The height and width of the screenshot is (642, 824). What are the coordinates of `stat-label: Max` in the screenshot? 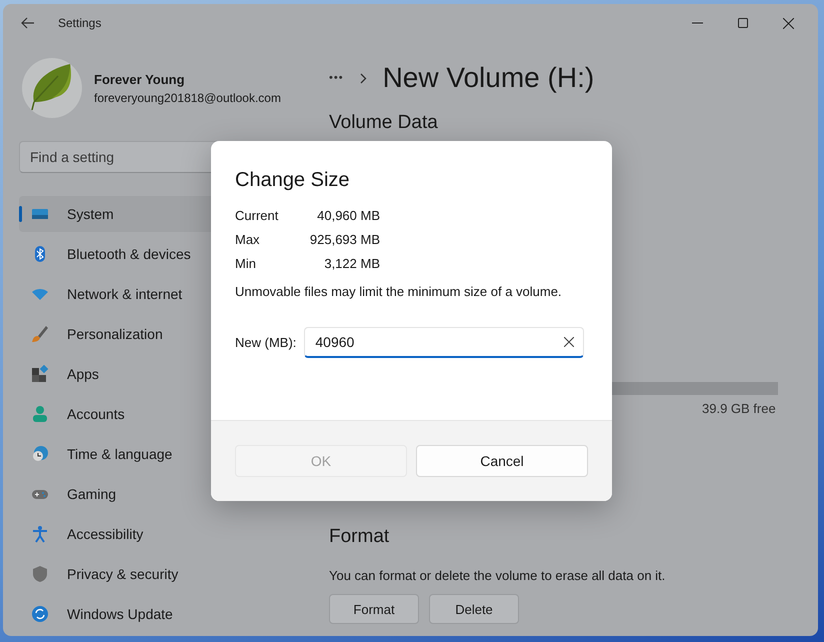 It's located at (248, 239).